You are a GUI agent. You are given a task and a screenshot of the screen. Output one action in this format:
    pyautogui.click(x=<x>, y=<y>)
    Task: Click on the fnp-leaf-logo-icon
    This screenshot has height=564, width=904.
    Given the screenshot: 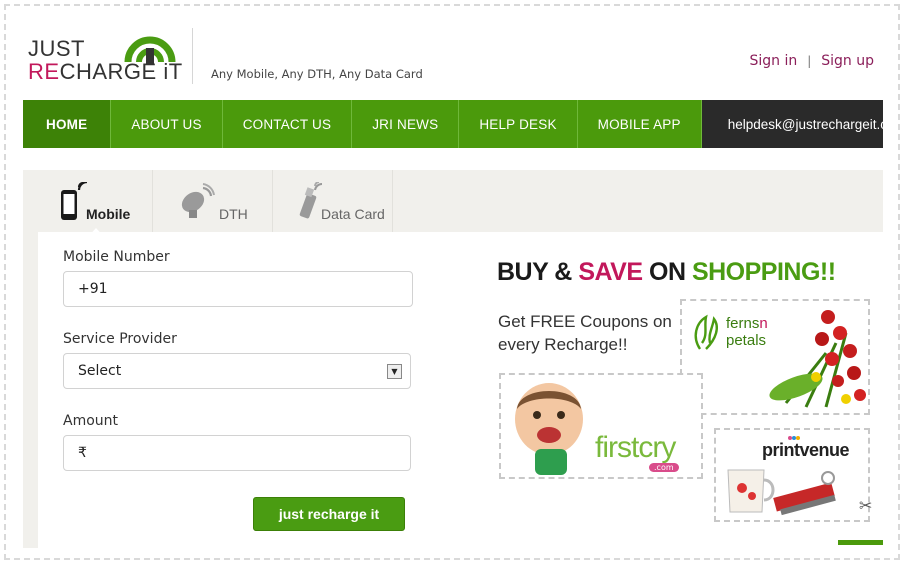 What is the action you would take?
    pyautogui.click(x=706, y=332)
    